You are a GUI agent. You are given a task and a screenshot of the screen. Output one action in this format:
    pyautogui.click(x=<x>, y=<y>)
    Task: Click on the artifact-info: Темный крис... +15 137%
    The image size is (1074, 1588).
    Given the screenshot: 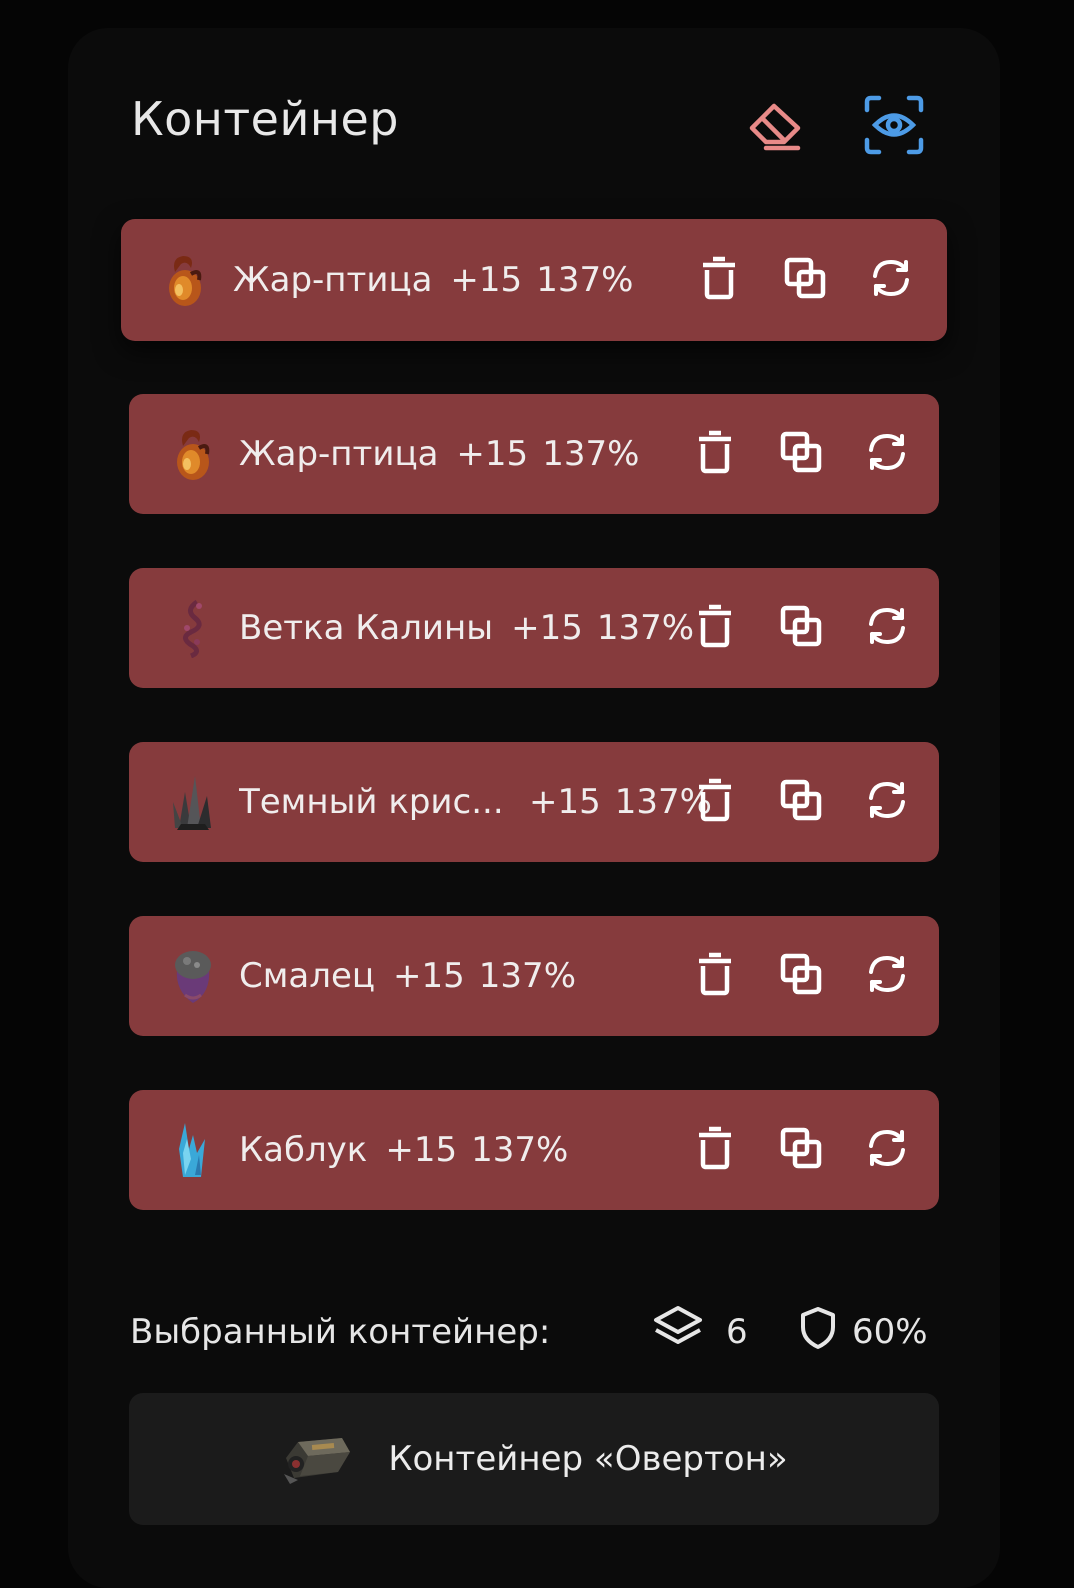 What is the action you would take?
    pyautogui.click(x=475, y=802)
    